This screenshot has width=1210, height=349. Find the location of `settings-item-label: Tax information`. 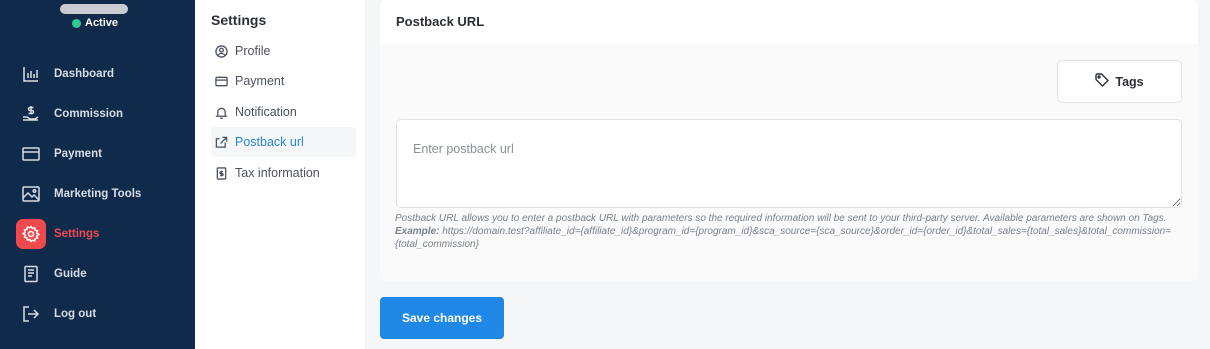

settings-item-label: Tax information is located at coordinates (277, 173).